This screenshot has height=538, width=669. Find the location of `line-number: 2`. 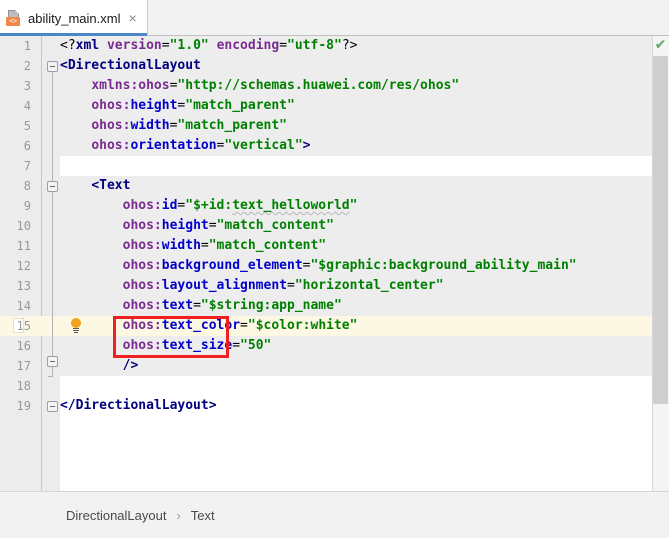

line-number: 2 is located at coordinates (27, 66).